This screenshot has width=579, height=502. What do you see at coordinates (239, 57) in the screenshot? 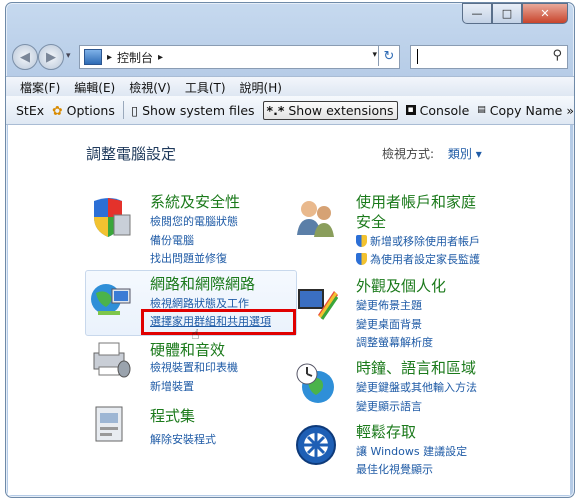
I see `address-bar: ▸ 控制台 ▸ ▾ ↻` at bounding box center [239, 57].